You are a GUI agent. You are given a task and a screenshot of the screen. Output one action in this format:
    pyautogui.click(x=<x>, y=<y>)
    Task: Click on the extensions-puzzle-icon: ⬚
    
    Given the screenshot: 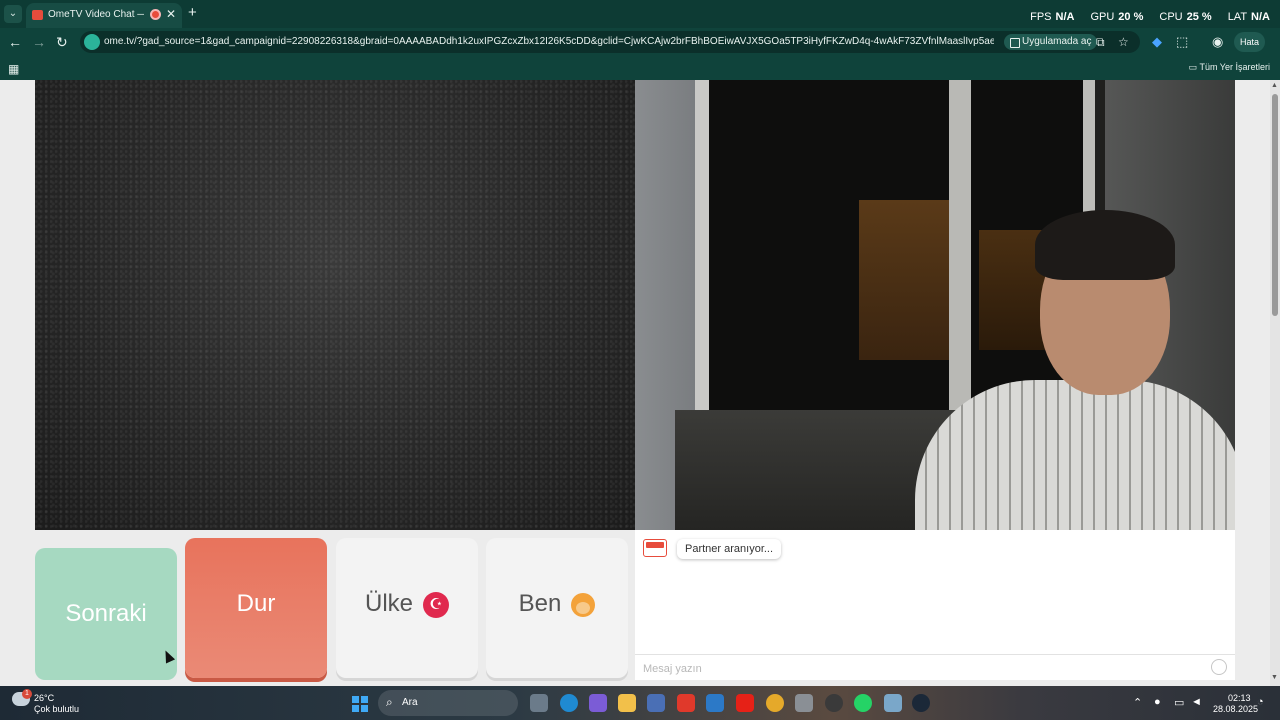 What is the action you would take?
    pyautogui.click(x=1182, y=42)
    